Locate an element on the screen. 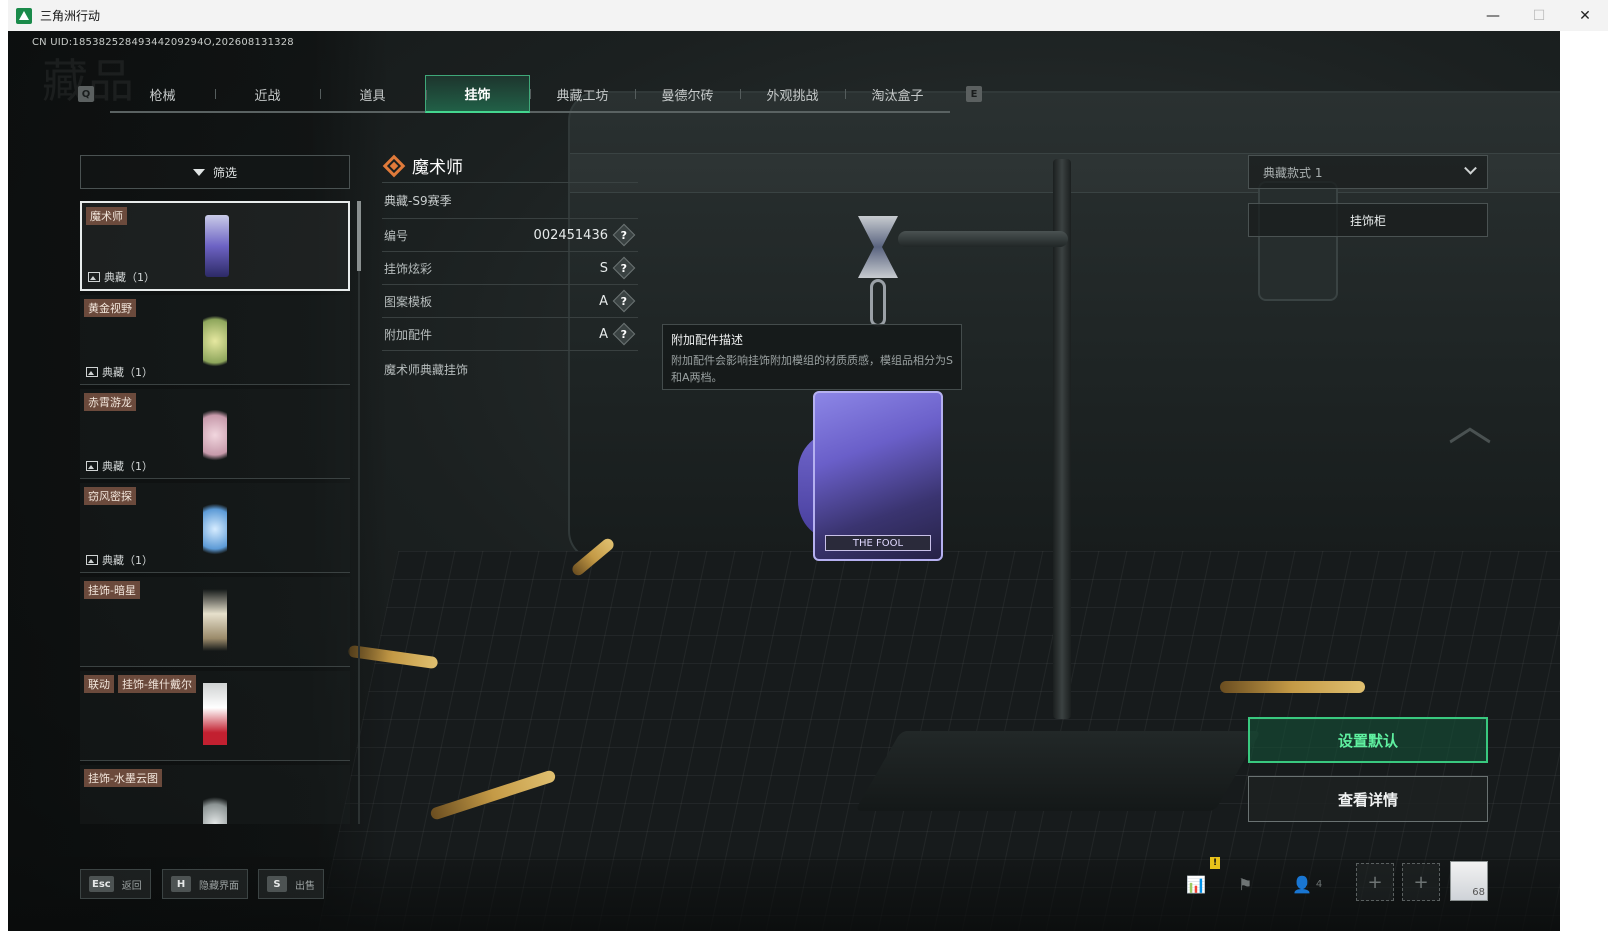 This screenshot has width=1616, height=939. tab-elimination-box: 淘汰盒子 is located at coordinates (897, 94).